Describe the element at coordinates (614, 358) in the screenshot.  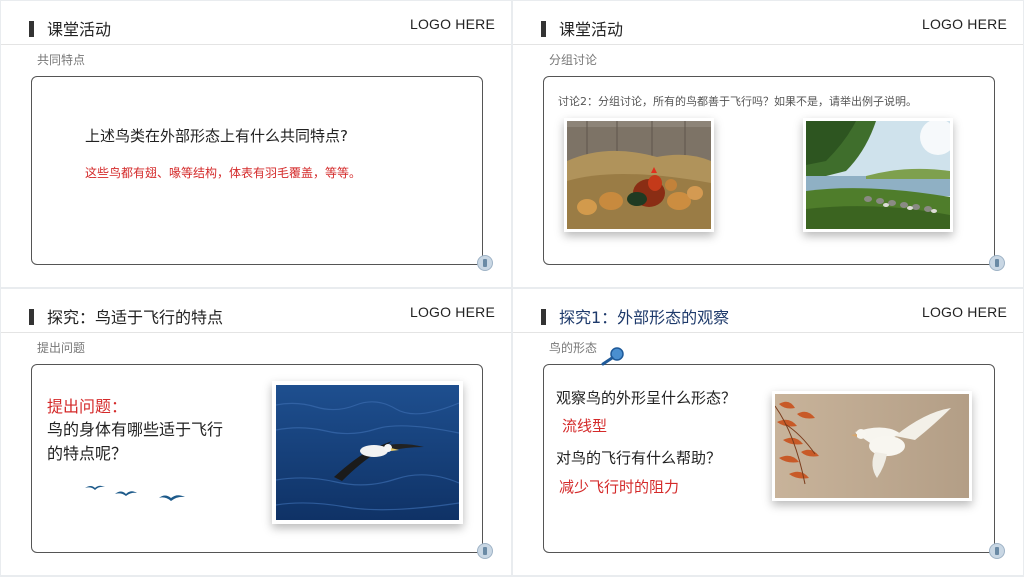
I see `magnifier-icon` at that location.